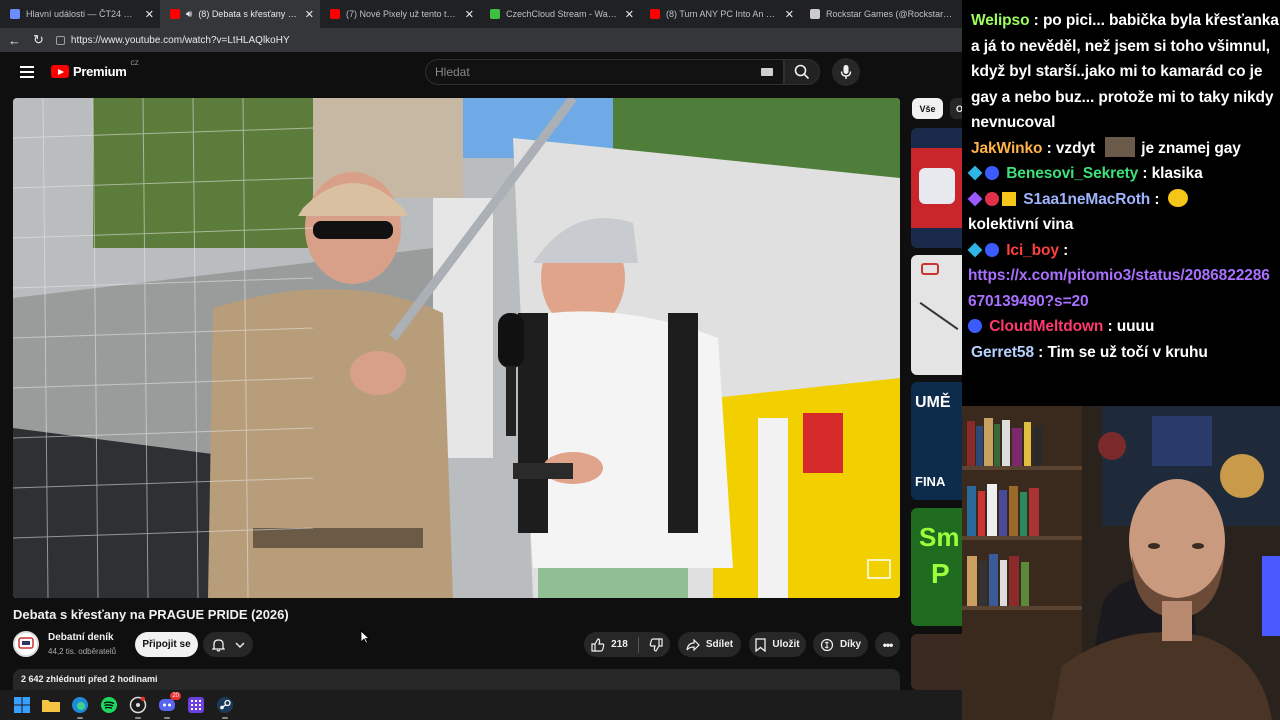 The height and width of the screenshot is (720, 1280). Describe the element at coordinates (881, 14) in the screenshot. I see `browser-tab: Rockstar Games (@RockstarGame` at that location.